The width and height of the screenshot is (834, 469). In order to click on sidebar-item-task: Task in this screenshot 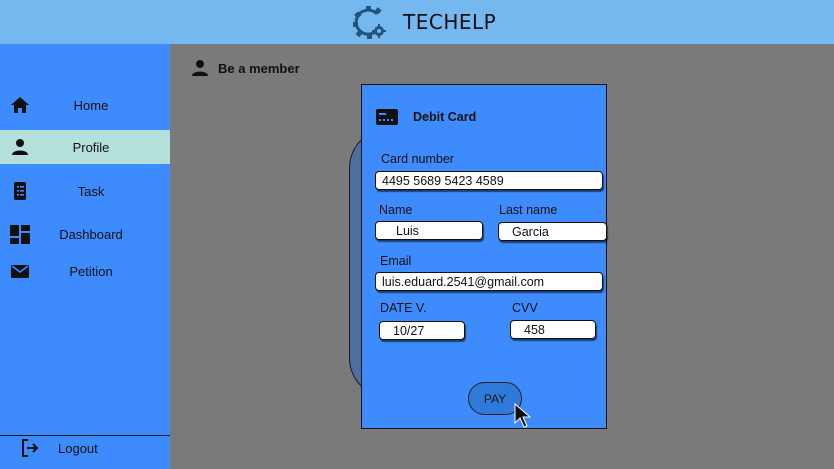, I will do `click(85, 191)`.